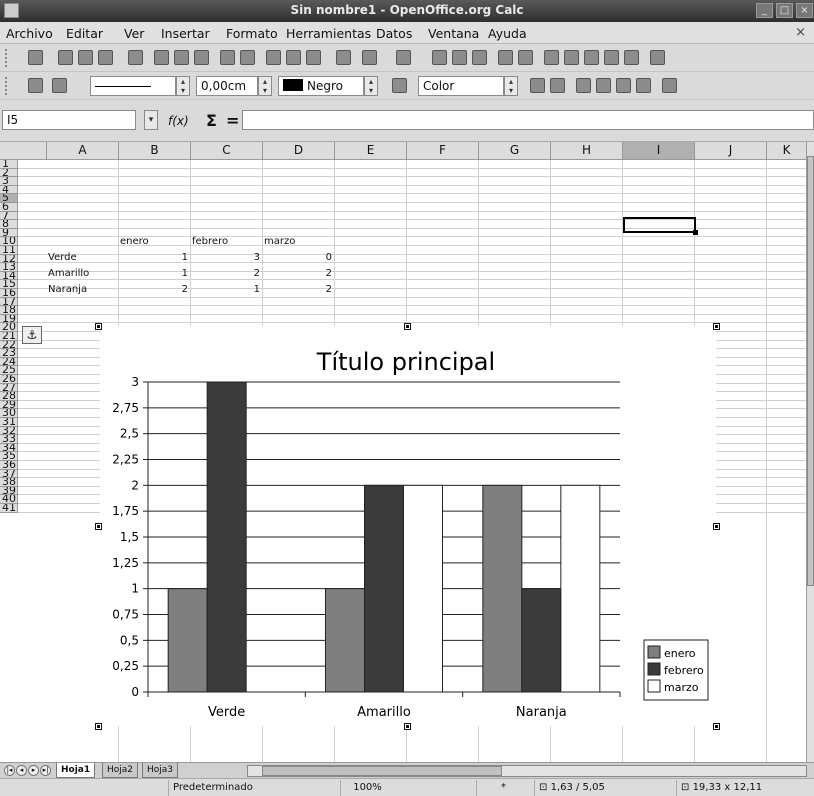 Image resolution: width=814 pixels, height=796 pixels. Describe the element at coordinates (9, 224) in the screenshot. I see `row-header-8: 8` at that location.